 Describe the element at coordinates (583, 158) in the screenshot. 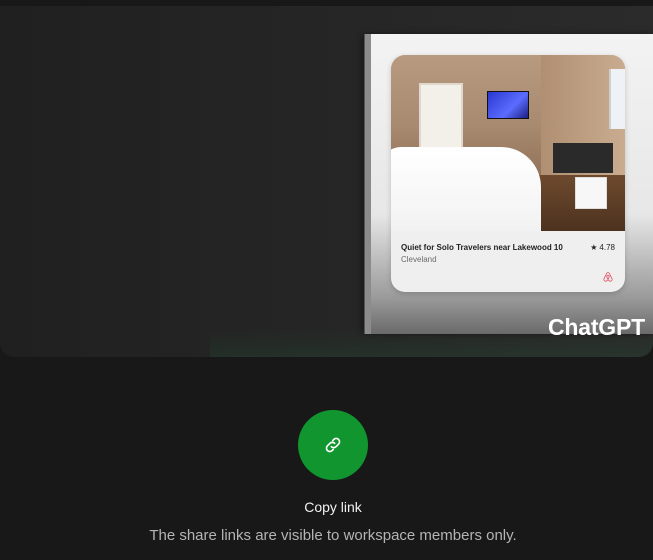

I see `photo-desk` at that location.